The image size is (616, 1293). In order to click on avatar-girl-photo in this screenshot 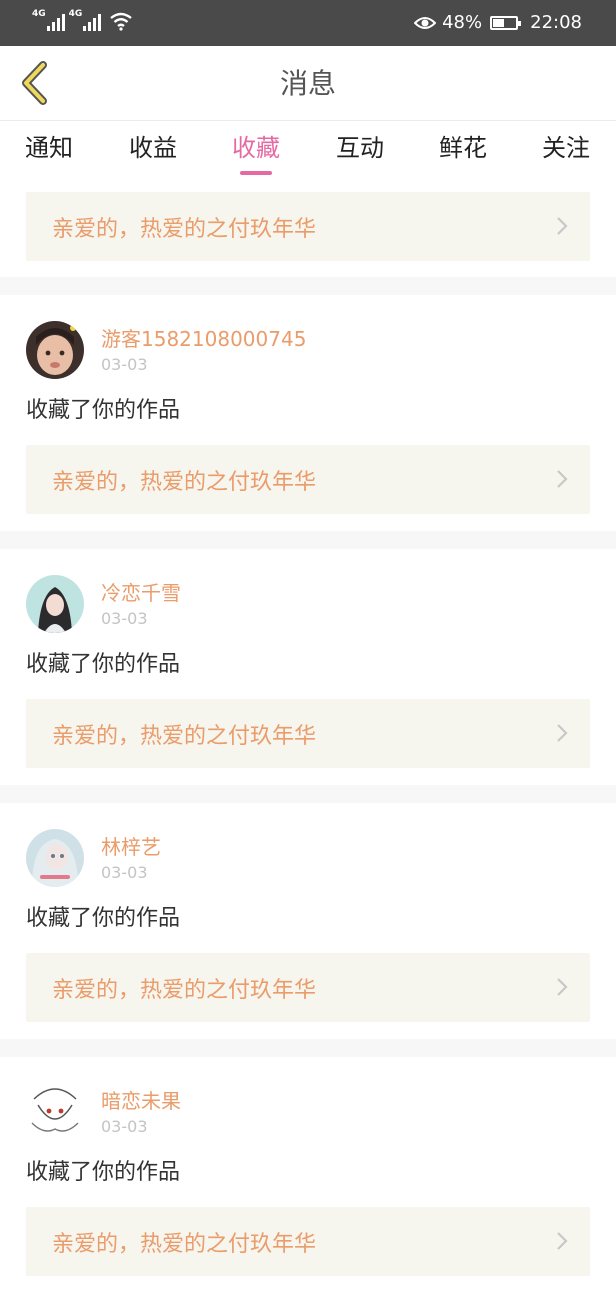, I will do `click(55, 604)`.